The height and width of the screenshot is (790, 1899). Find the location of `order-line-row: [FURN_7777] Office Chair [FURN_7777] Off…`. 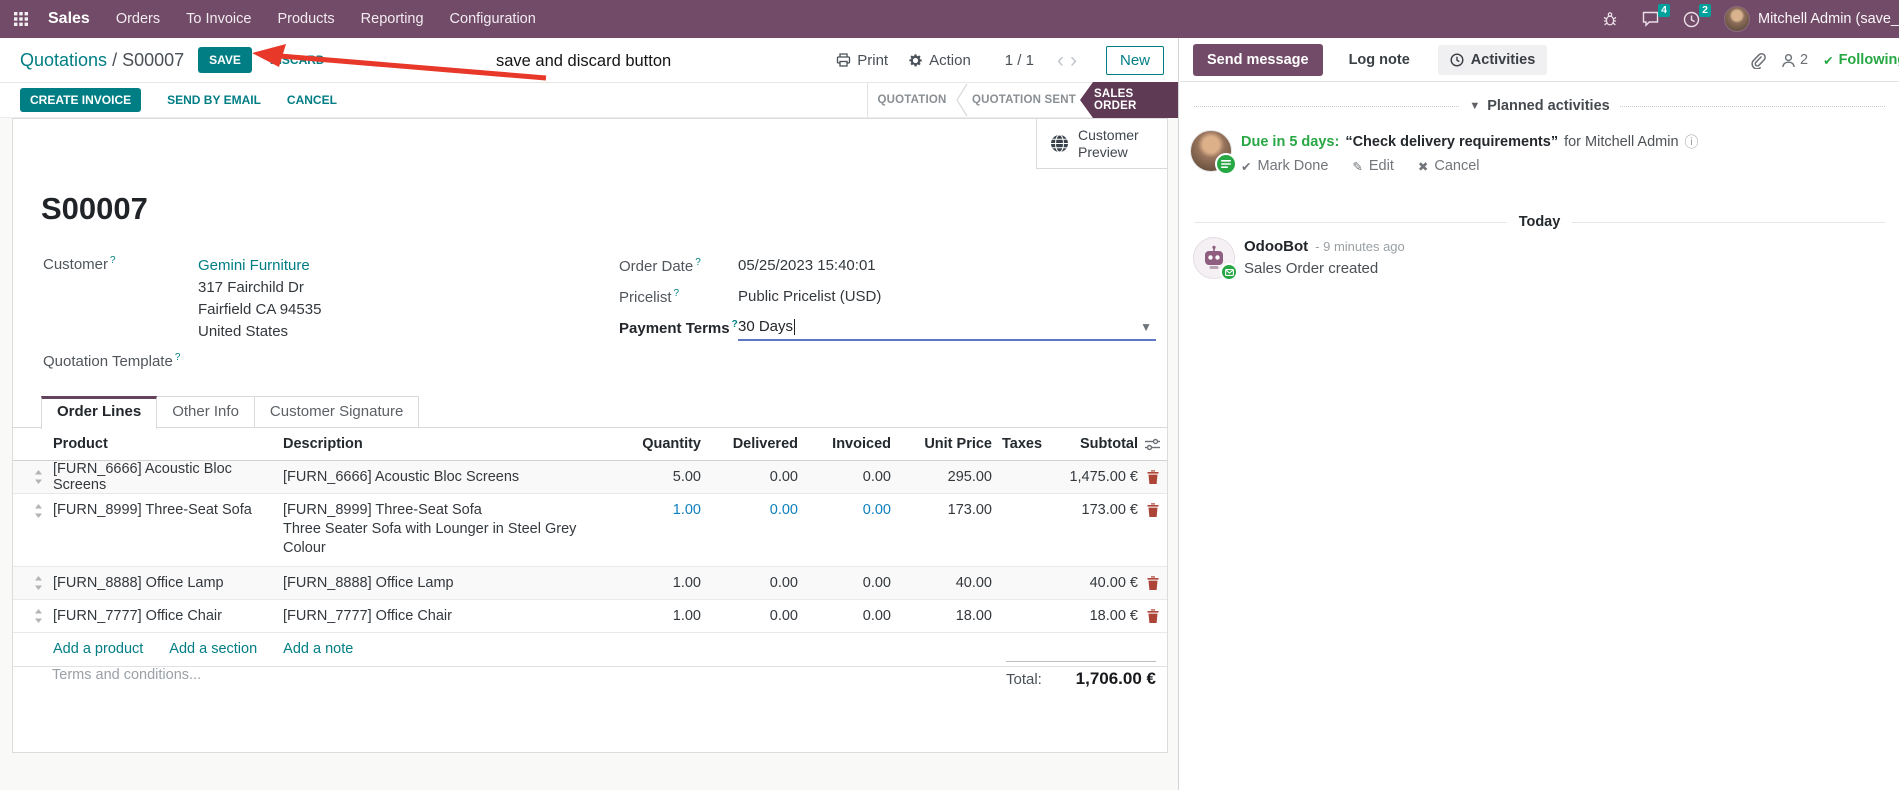

order-line-row: [FURN_7777] Office Chair [FURN_7777] Off… is located at coordinates (590, 616).